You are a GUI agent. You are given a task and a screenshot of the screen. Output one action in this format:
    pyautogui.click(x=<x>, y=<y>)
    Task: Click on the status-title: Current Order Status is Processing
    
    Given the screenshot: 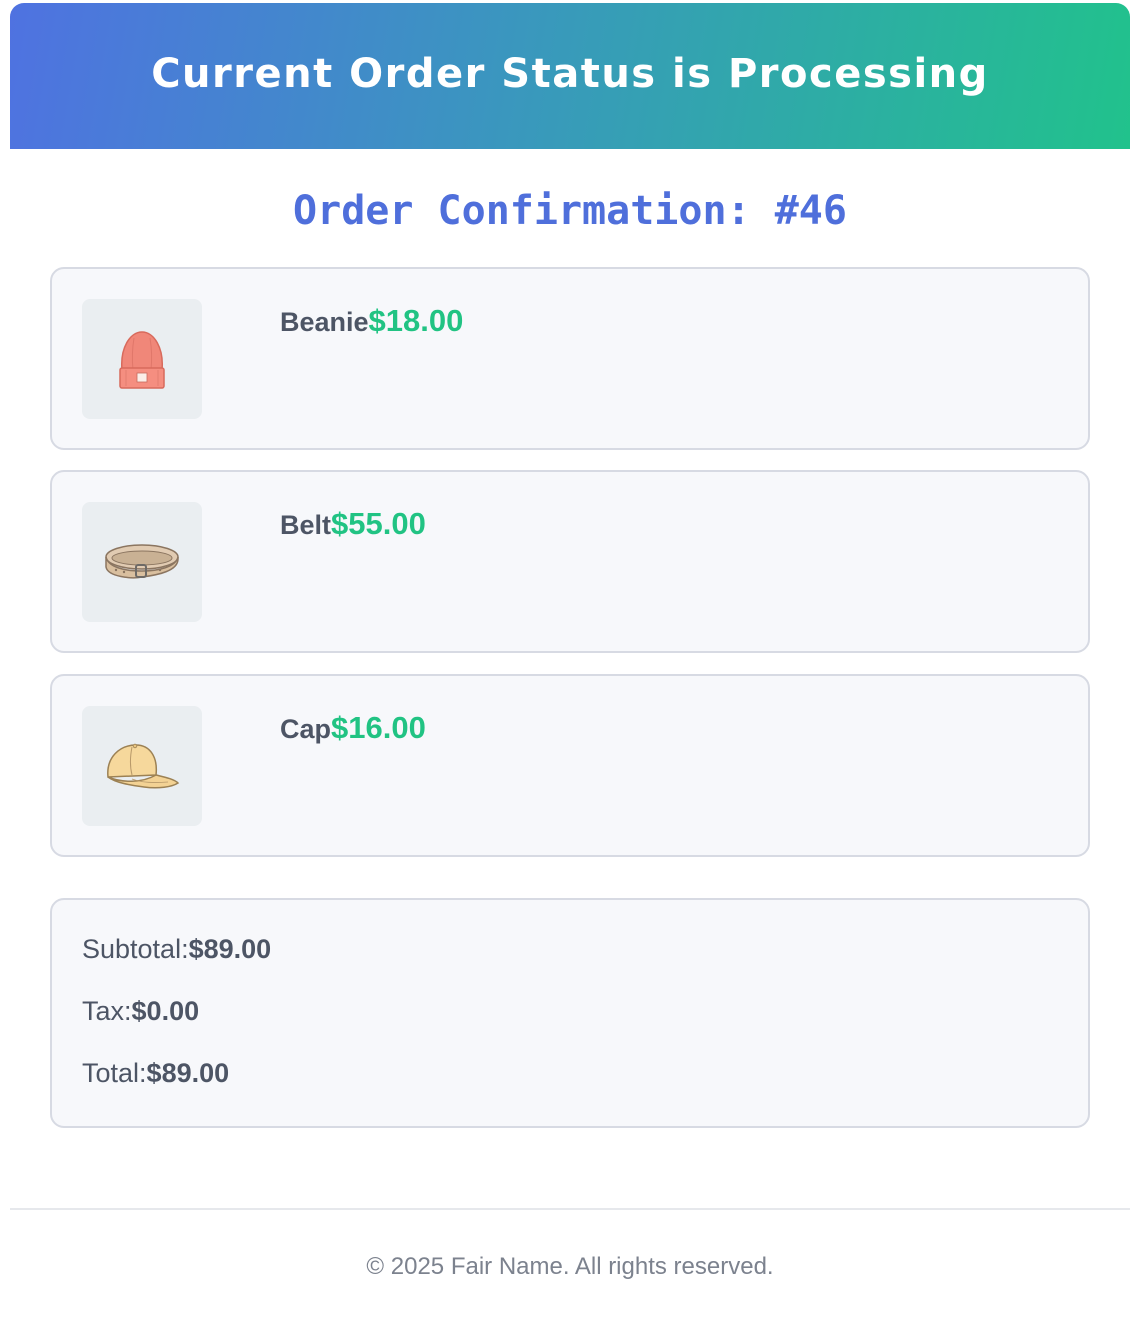 What is the action you would take?
    pyautogui.click(x=570, y=74)
    